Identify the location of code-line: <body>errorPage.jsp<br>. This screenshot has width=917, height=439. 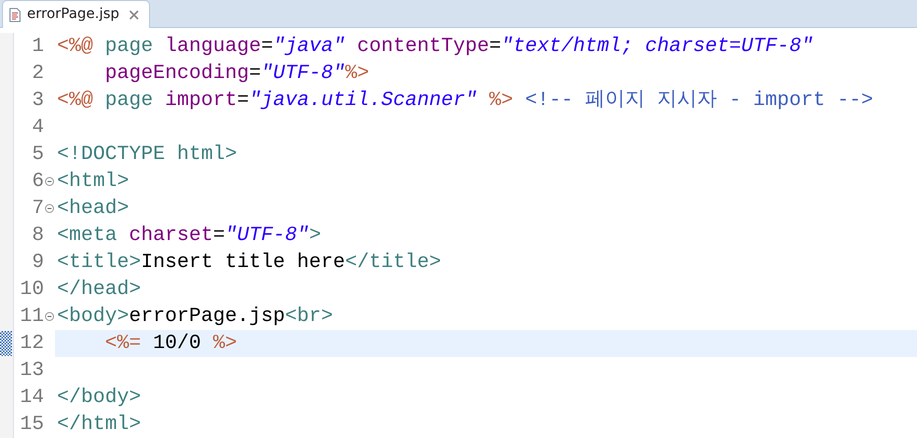
(195, 317).